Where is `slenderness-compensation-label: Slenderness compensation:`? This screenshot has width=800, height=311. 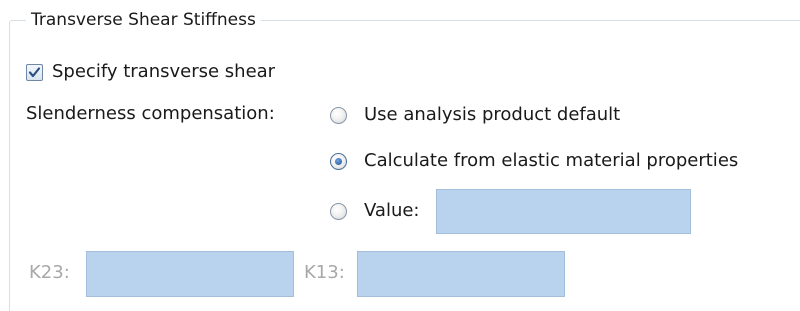 slenderness-compensation-label: Slenderness compensation: is located at coordinates (150, 113).